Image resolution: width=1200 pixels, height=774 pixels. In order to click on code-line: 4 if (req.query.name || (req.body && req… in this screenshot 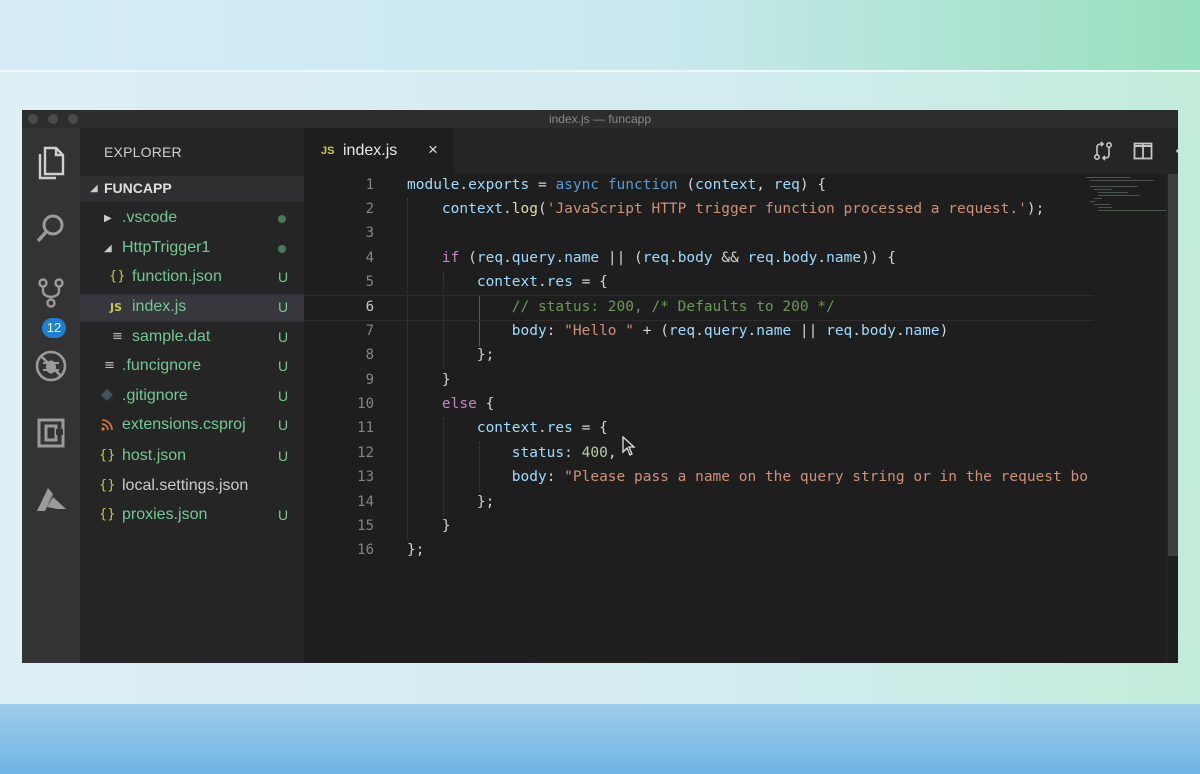, I will do `click(630, 258)`.